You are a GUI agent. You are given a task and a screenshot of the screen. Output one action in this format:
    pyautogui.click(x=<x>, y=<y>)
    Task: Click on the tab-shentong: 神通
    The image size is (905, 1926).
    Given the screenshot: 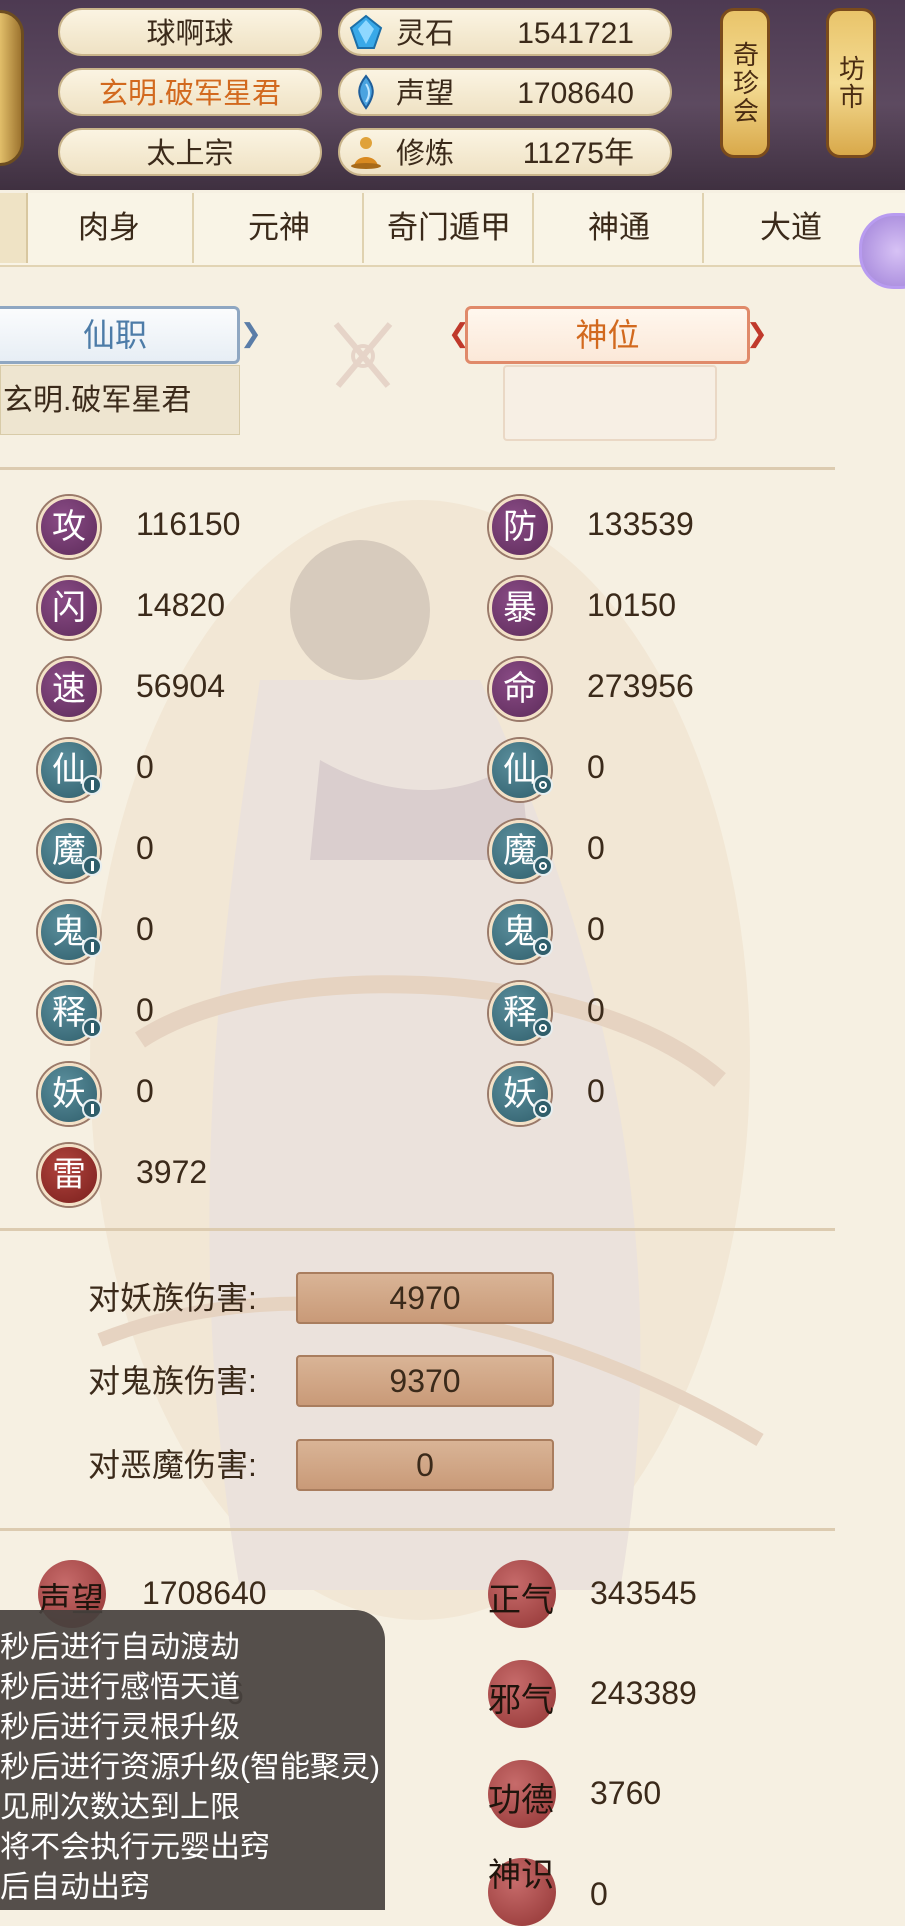 What is the action you would take?
    pyautogui.click(x=620, y=228)
    